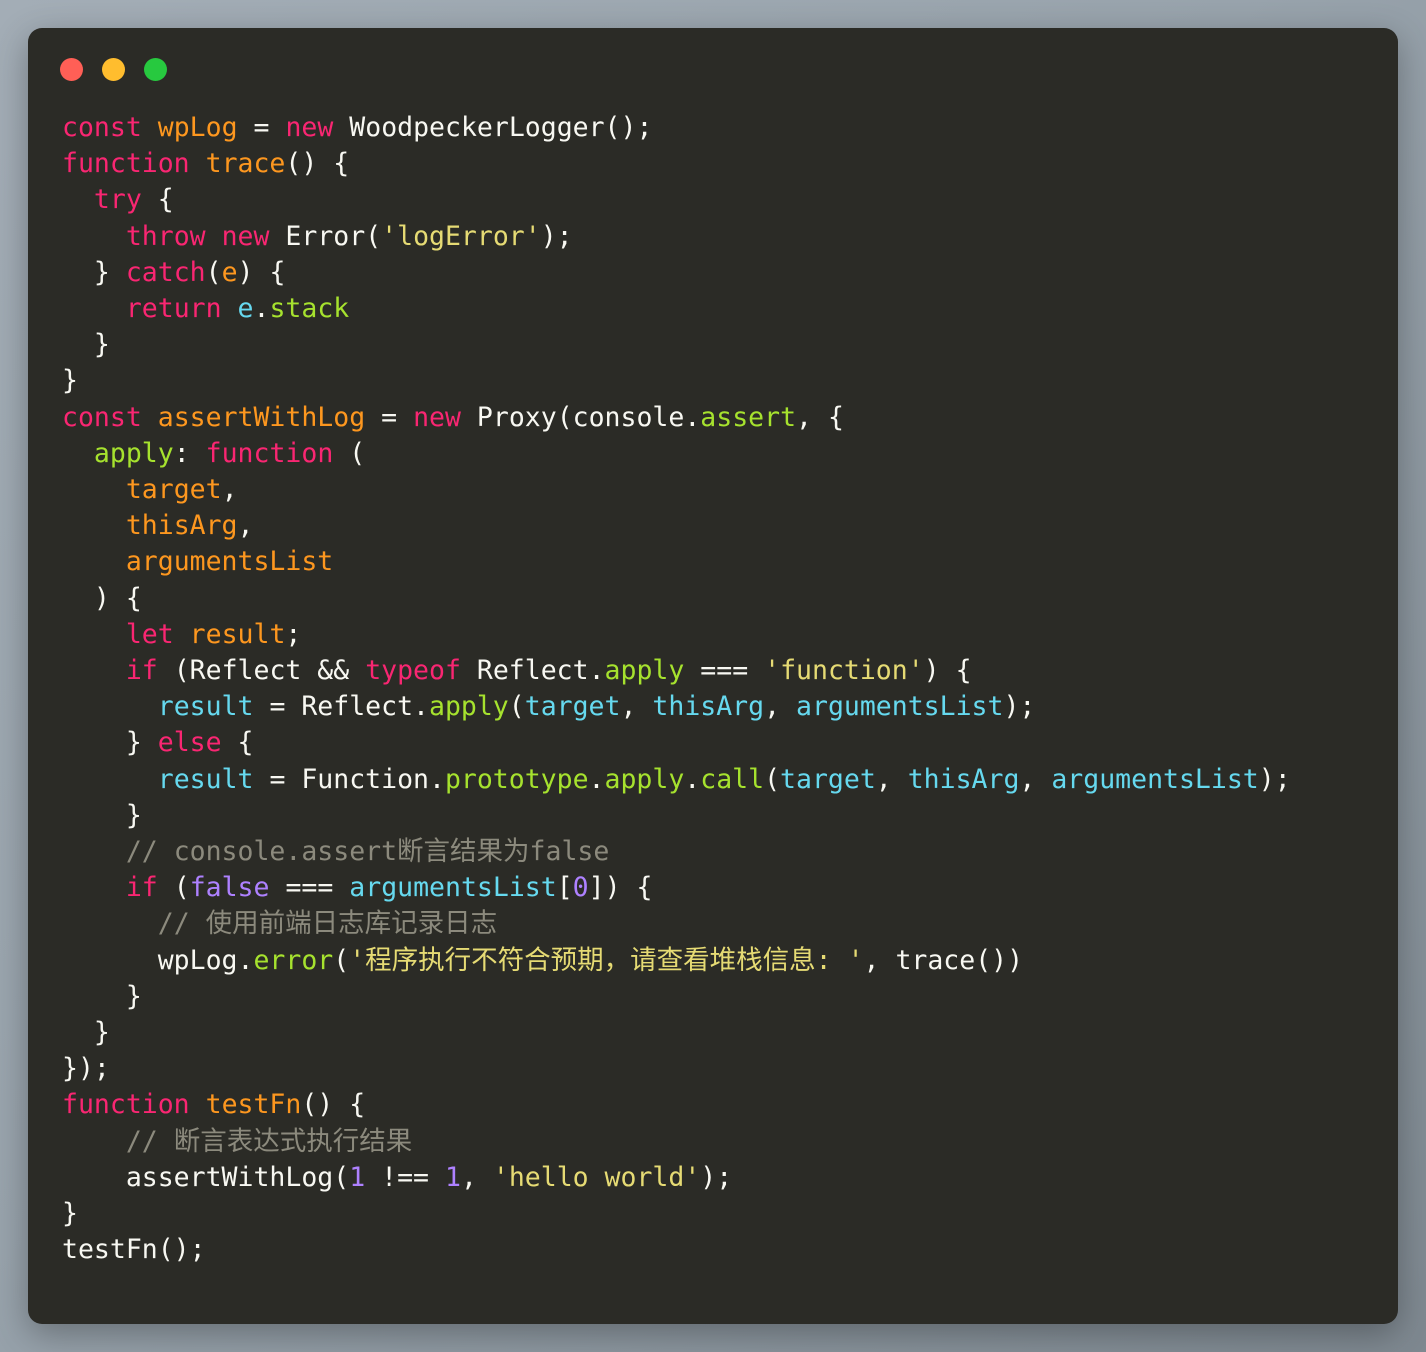 The height and width of the screenshot is (1352, 1426). I want to click on code-line: } else {, so click(158, 743).